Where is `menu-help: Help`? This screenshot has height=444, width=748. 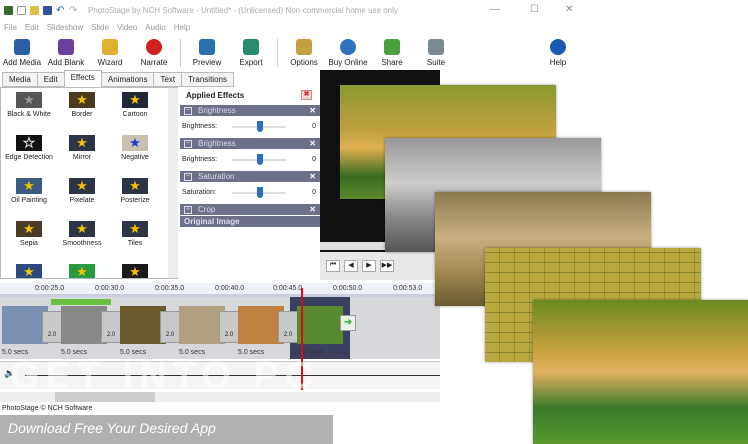 menu-help: Help is located at coordinates (182, 27).